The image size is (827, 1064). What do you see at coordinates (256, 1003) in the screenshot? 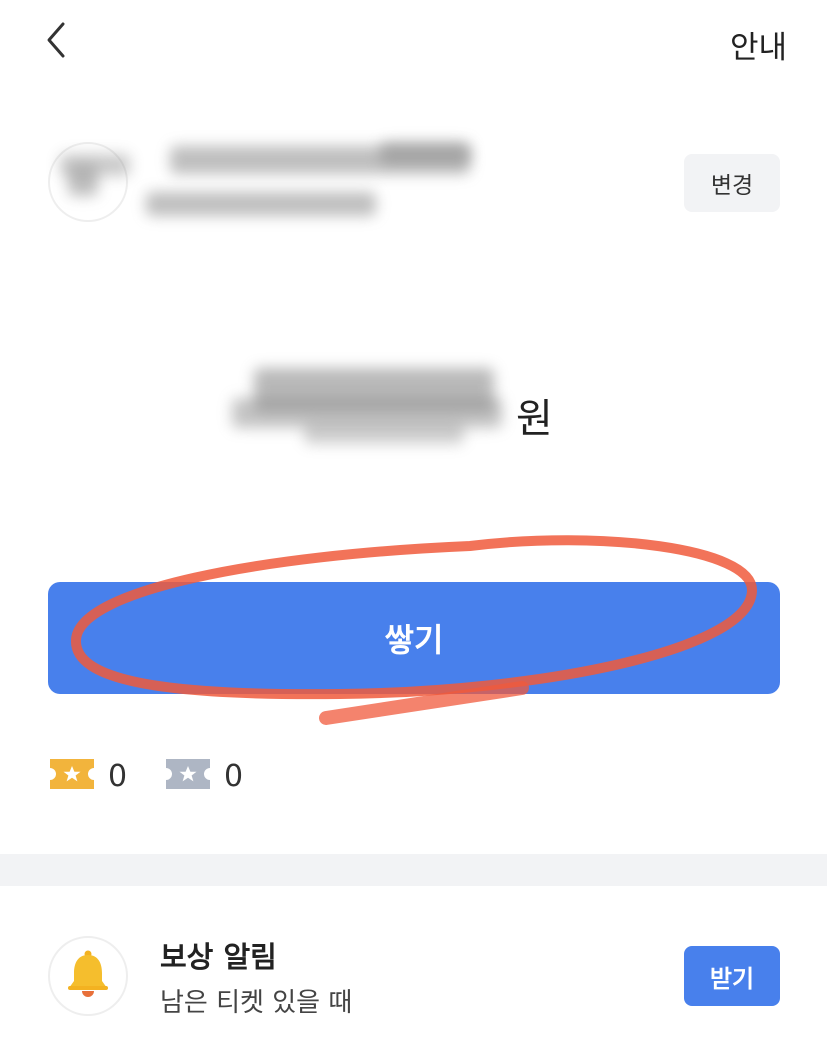
I see `reward-notice-subtitle: 남은 티켓 있을 때` at bounding box center [256, 1003].